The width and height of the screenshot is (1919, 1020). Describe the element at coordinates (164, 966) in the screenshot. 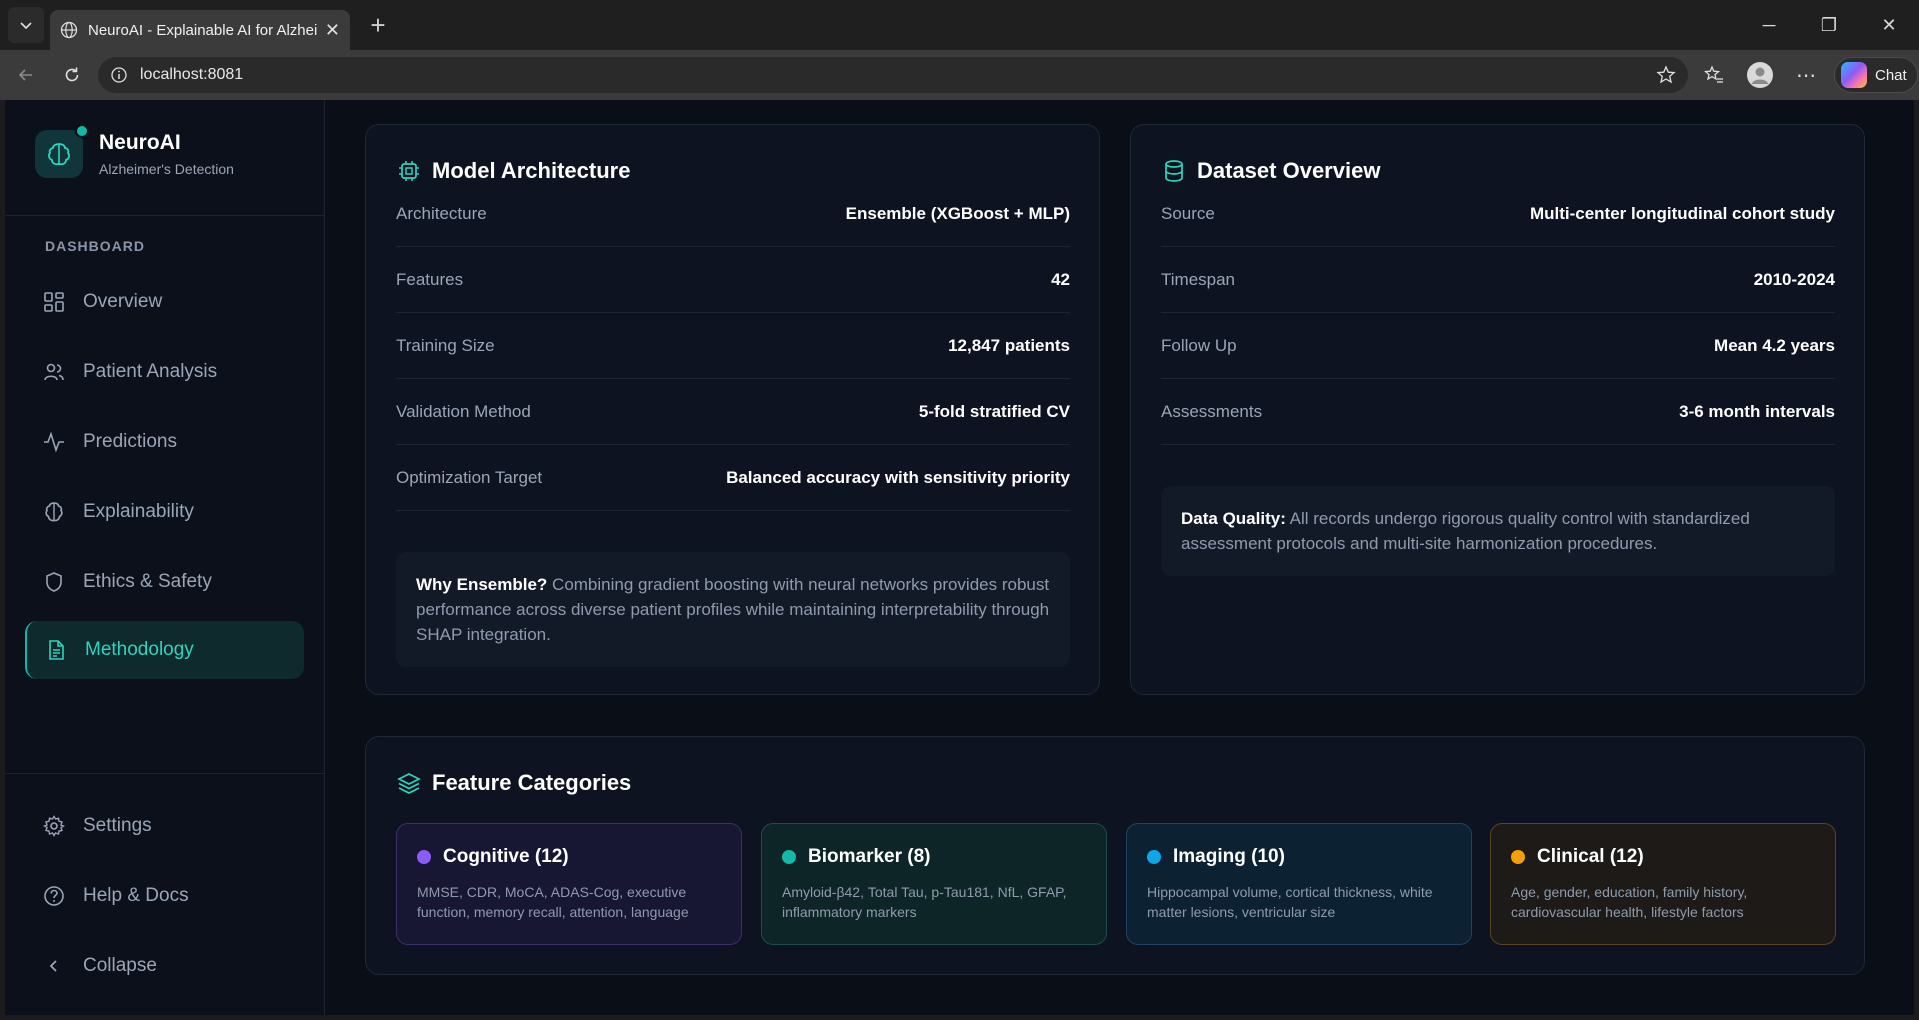

I see `collapse-button: Collapse` at that location.